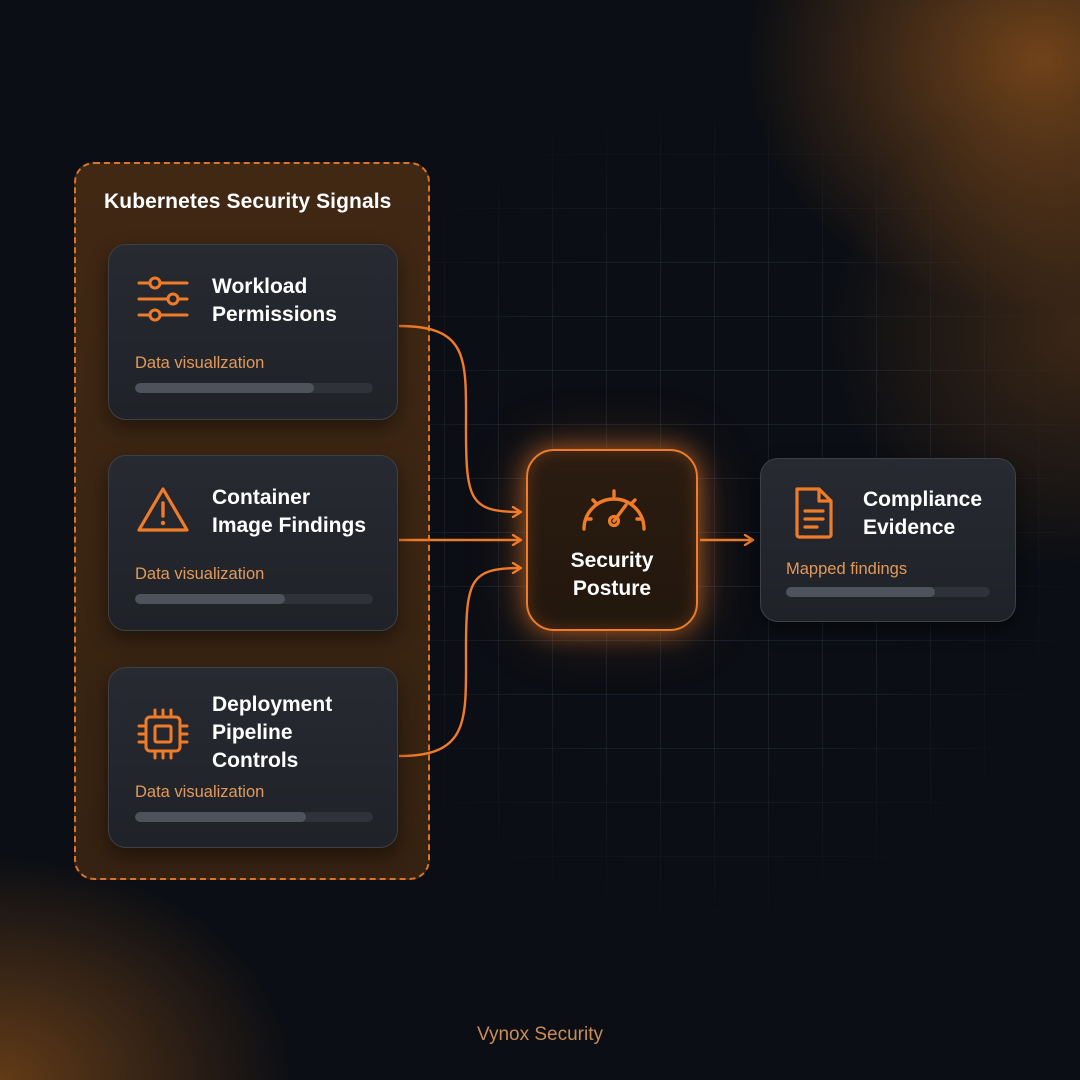  What do you see at coordinates (255, 760) in the screenshot?
I see `card-title-line: Controls` at bounding box center [255, 760].